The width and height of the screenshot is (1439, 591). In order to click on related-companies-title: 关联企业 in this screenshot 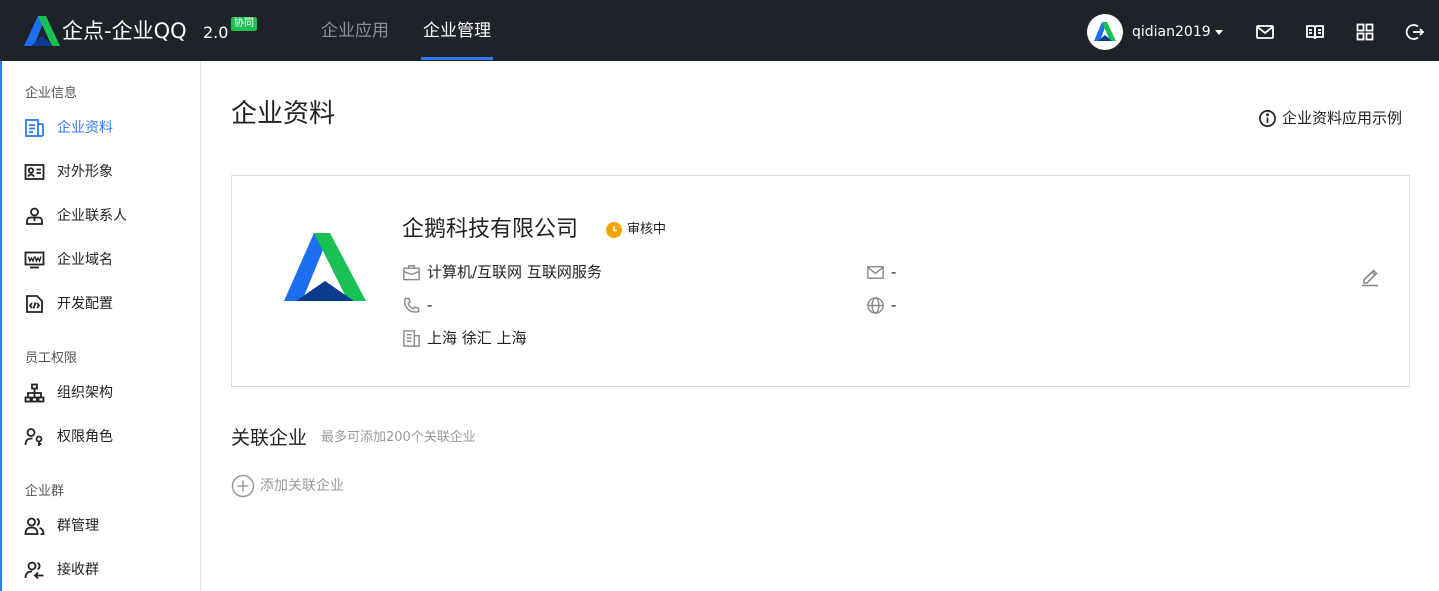, I will do `click(269, 438)`.